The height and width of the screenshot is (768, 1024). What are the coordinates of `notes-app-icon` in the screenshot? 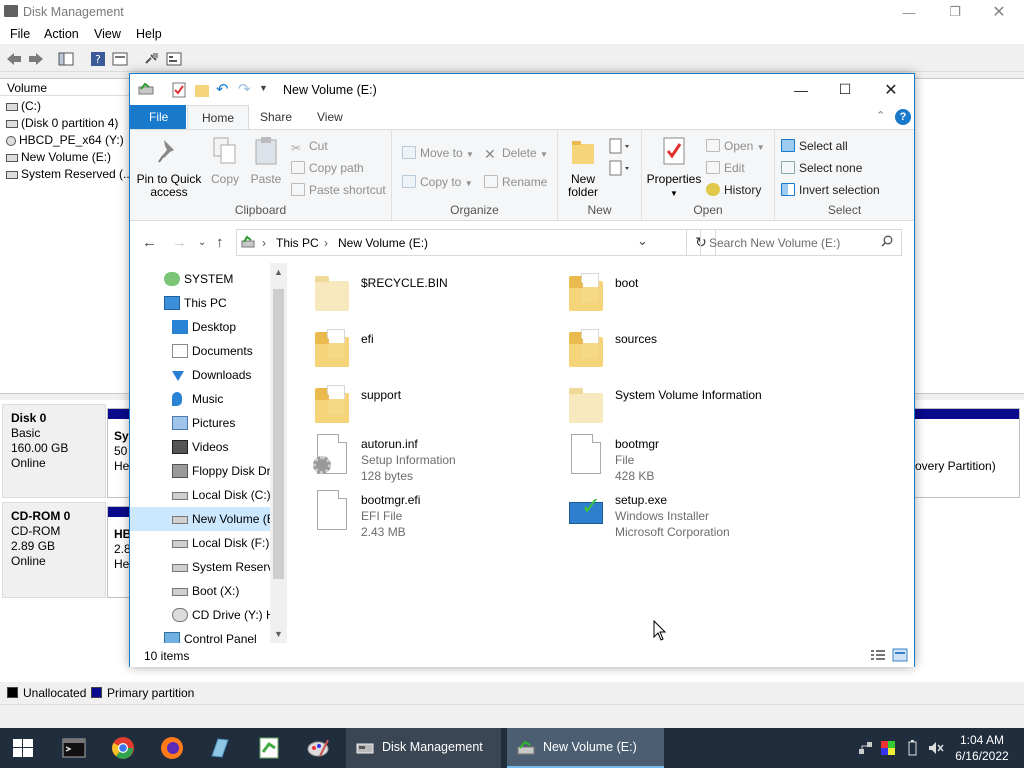 It's located at (220, 748).